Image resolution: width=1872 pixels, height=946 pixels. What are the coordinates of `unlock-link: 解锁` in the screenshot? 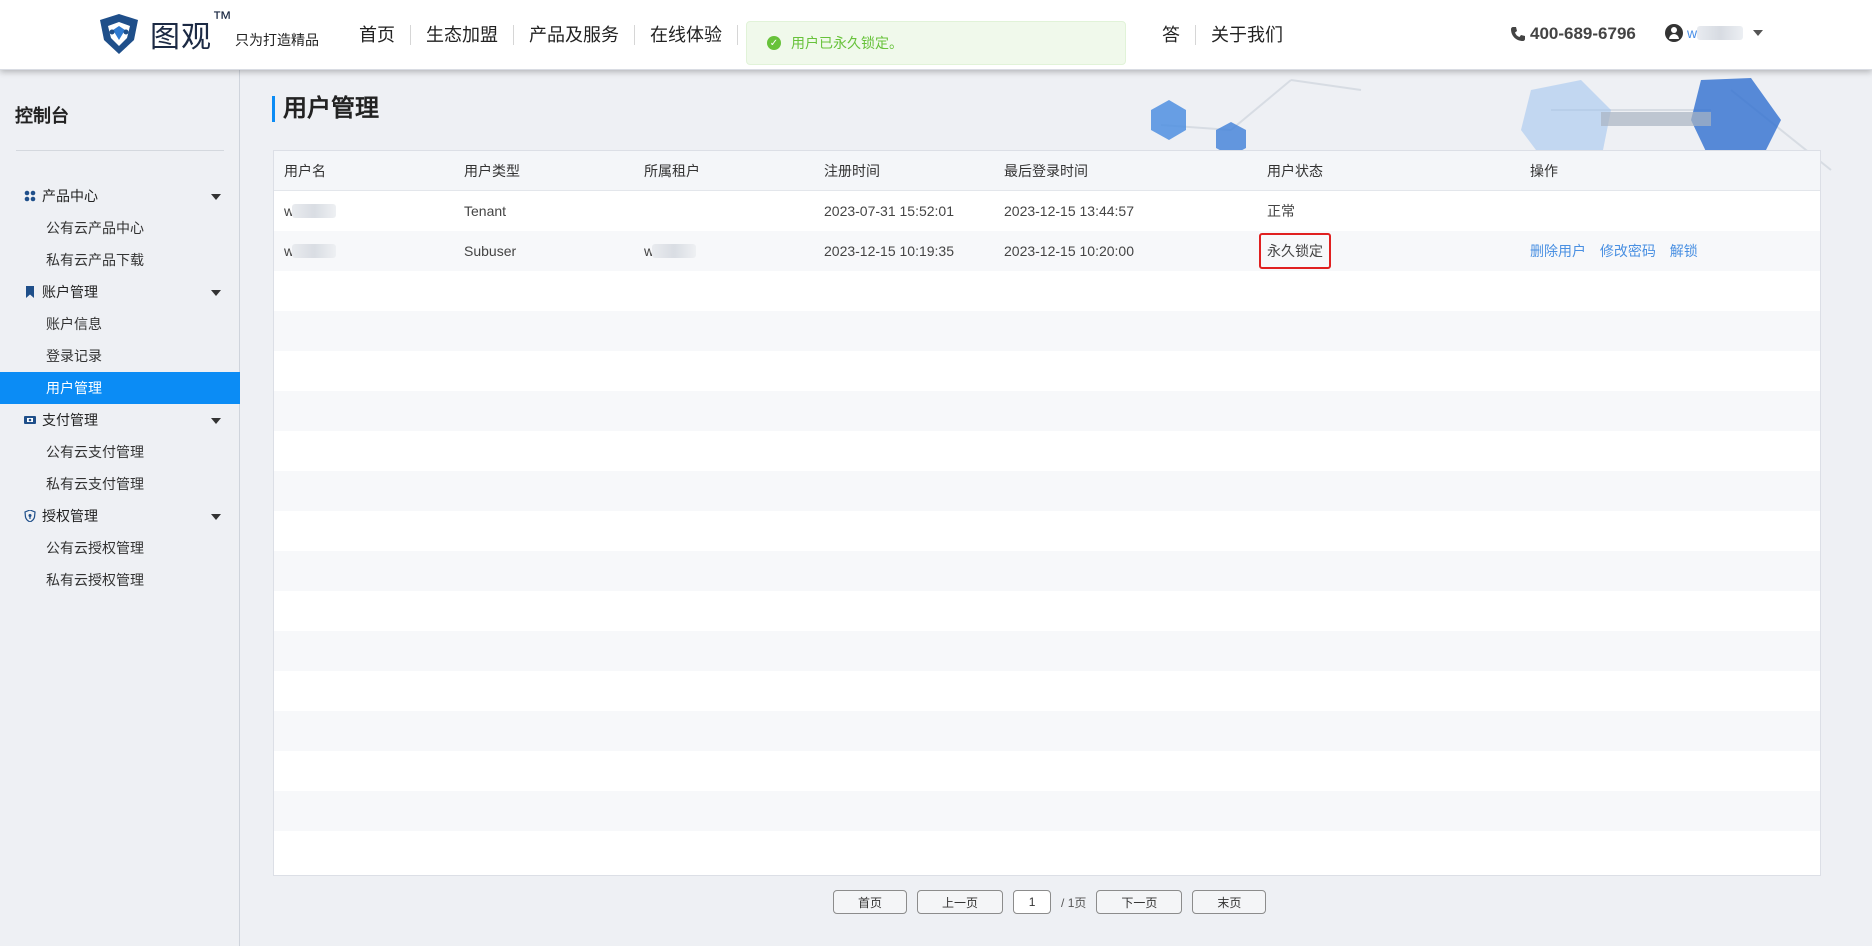 It's located at (1684, 251).